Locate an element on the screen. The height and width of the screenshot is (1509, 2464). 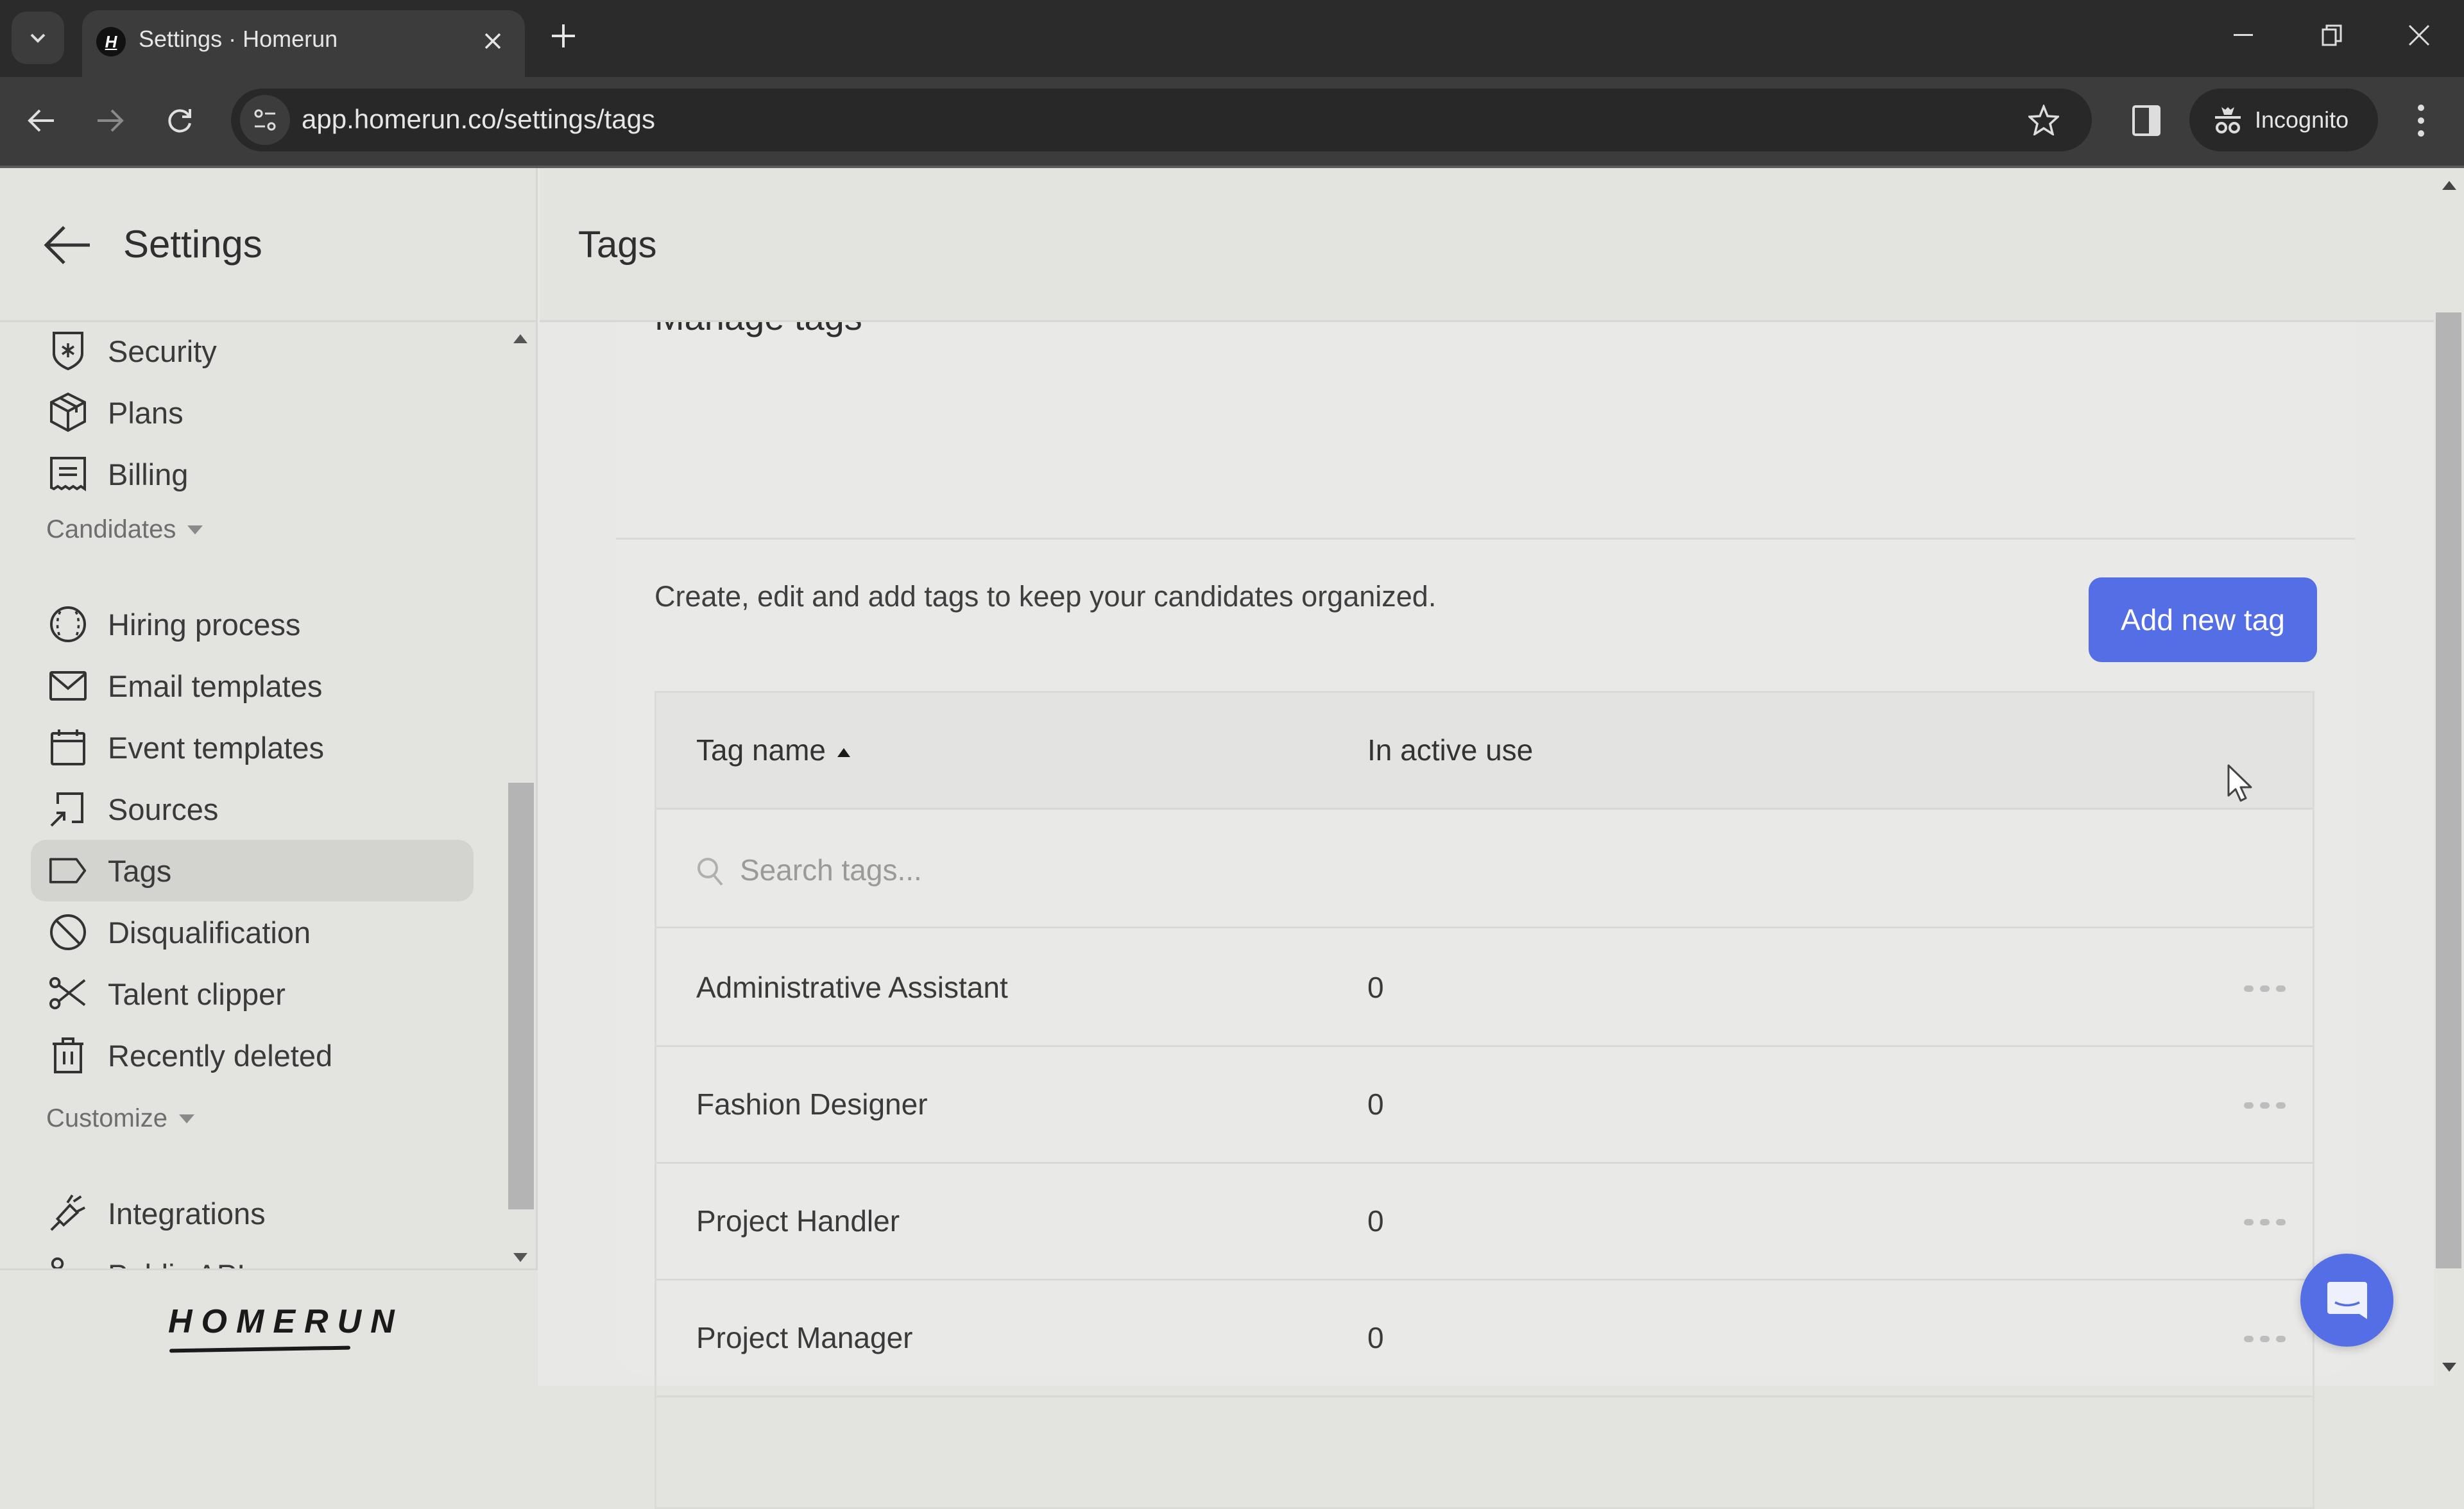
calendar-icon is located at coordinates (68, 747).